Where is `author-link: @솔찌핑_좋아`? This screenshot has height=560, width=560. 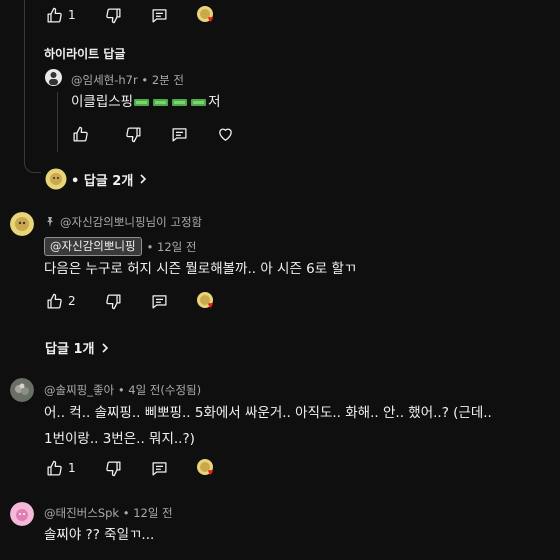 author-link: @솔찌핑_좋아 is located at coordinates (79, 390).